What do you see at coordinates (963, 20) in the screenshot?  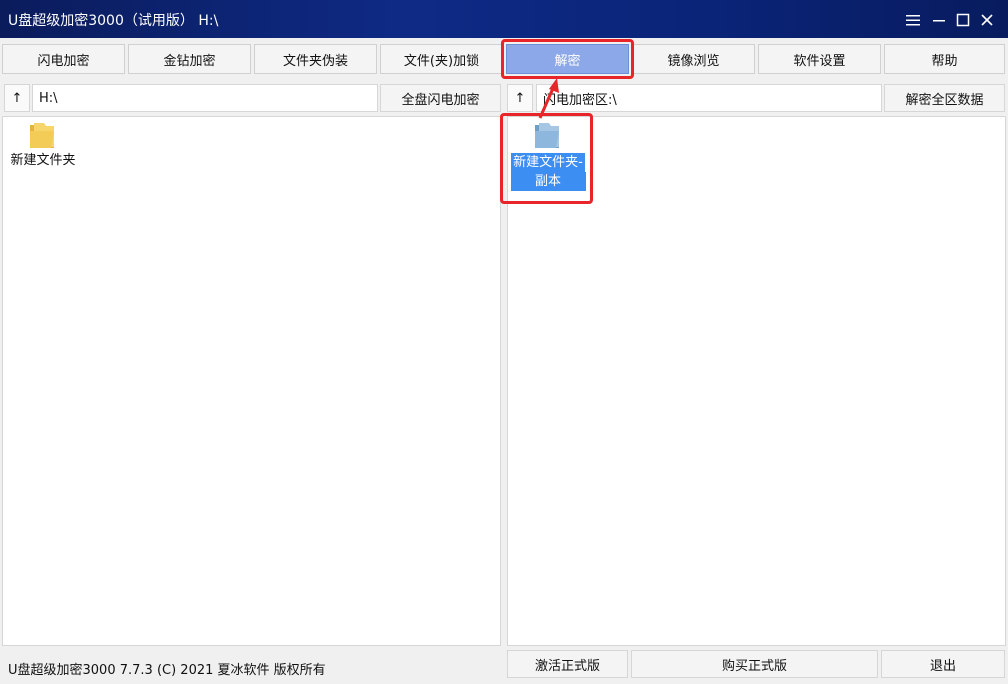 I see `maximize-icon` at bounding box center [963, 20].